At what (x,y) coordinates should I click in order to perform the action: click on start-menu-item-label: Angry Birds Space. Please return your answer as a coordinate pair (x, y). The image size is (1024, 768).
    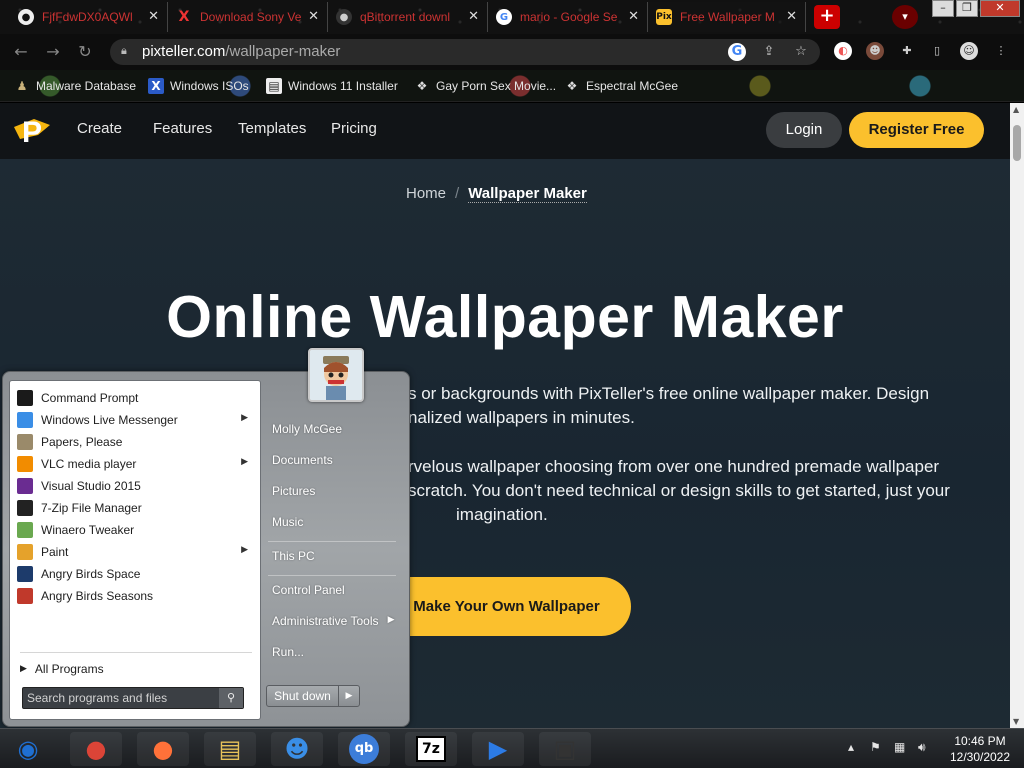
    Looking at the image, I should click on (91, 574).